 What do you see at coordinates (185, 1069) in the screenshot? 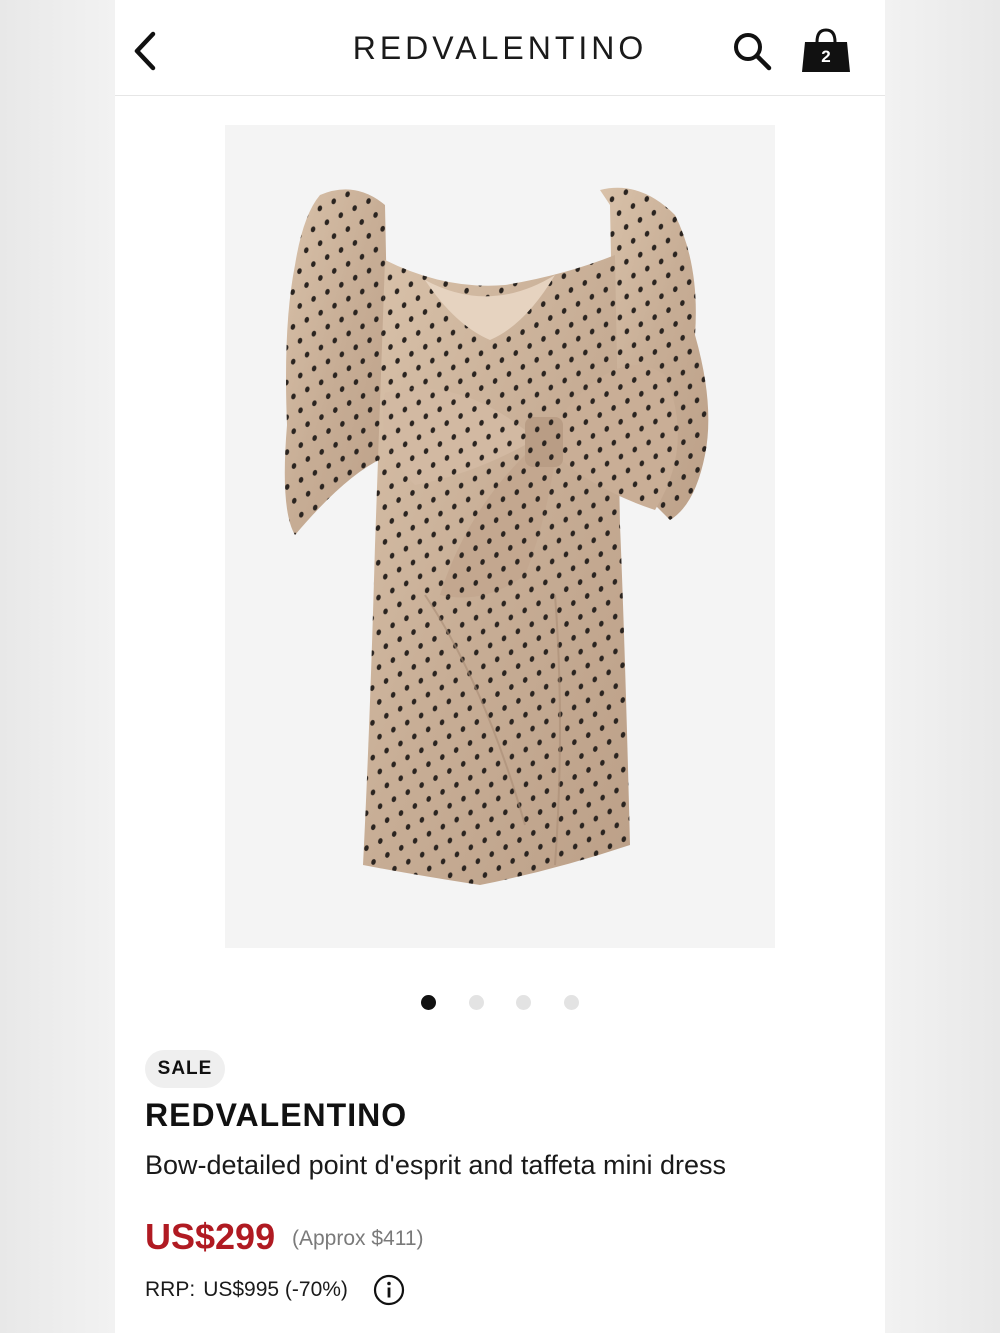
I see `sale-badge: SALE` at bounding box center [185, 1069].